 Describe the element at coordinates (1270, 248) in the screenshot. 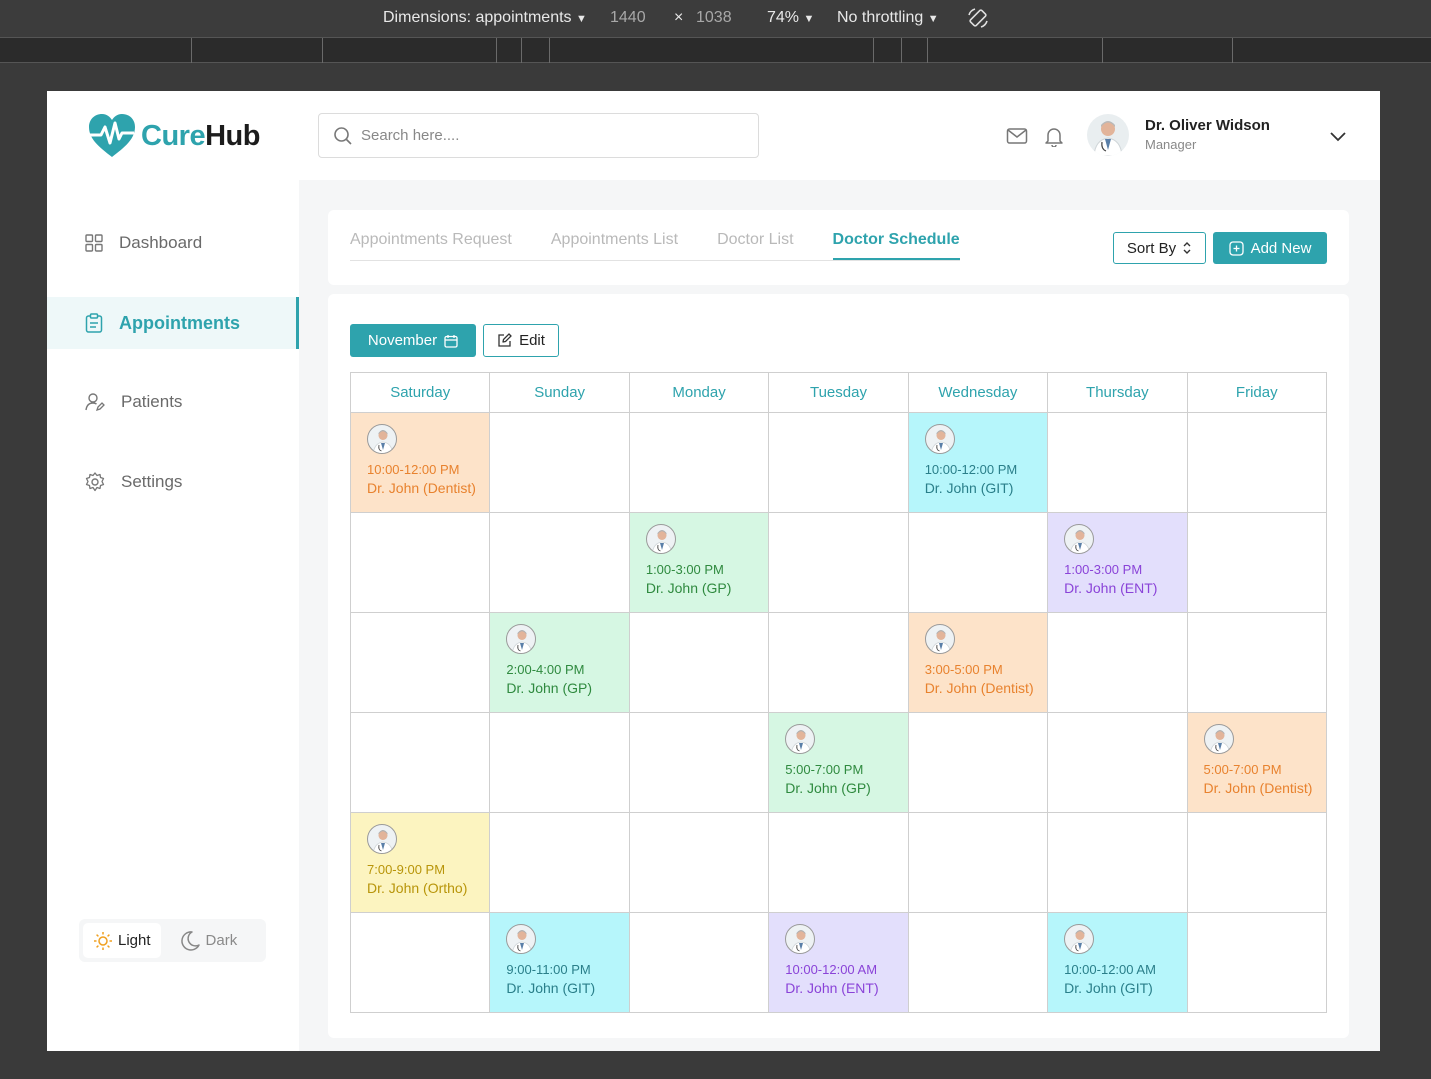

I see `add-new-button: Add New` at that location.